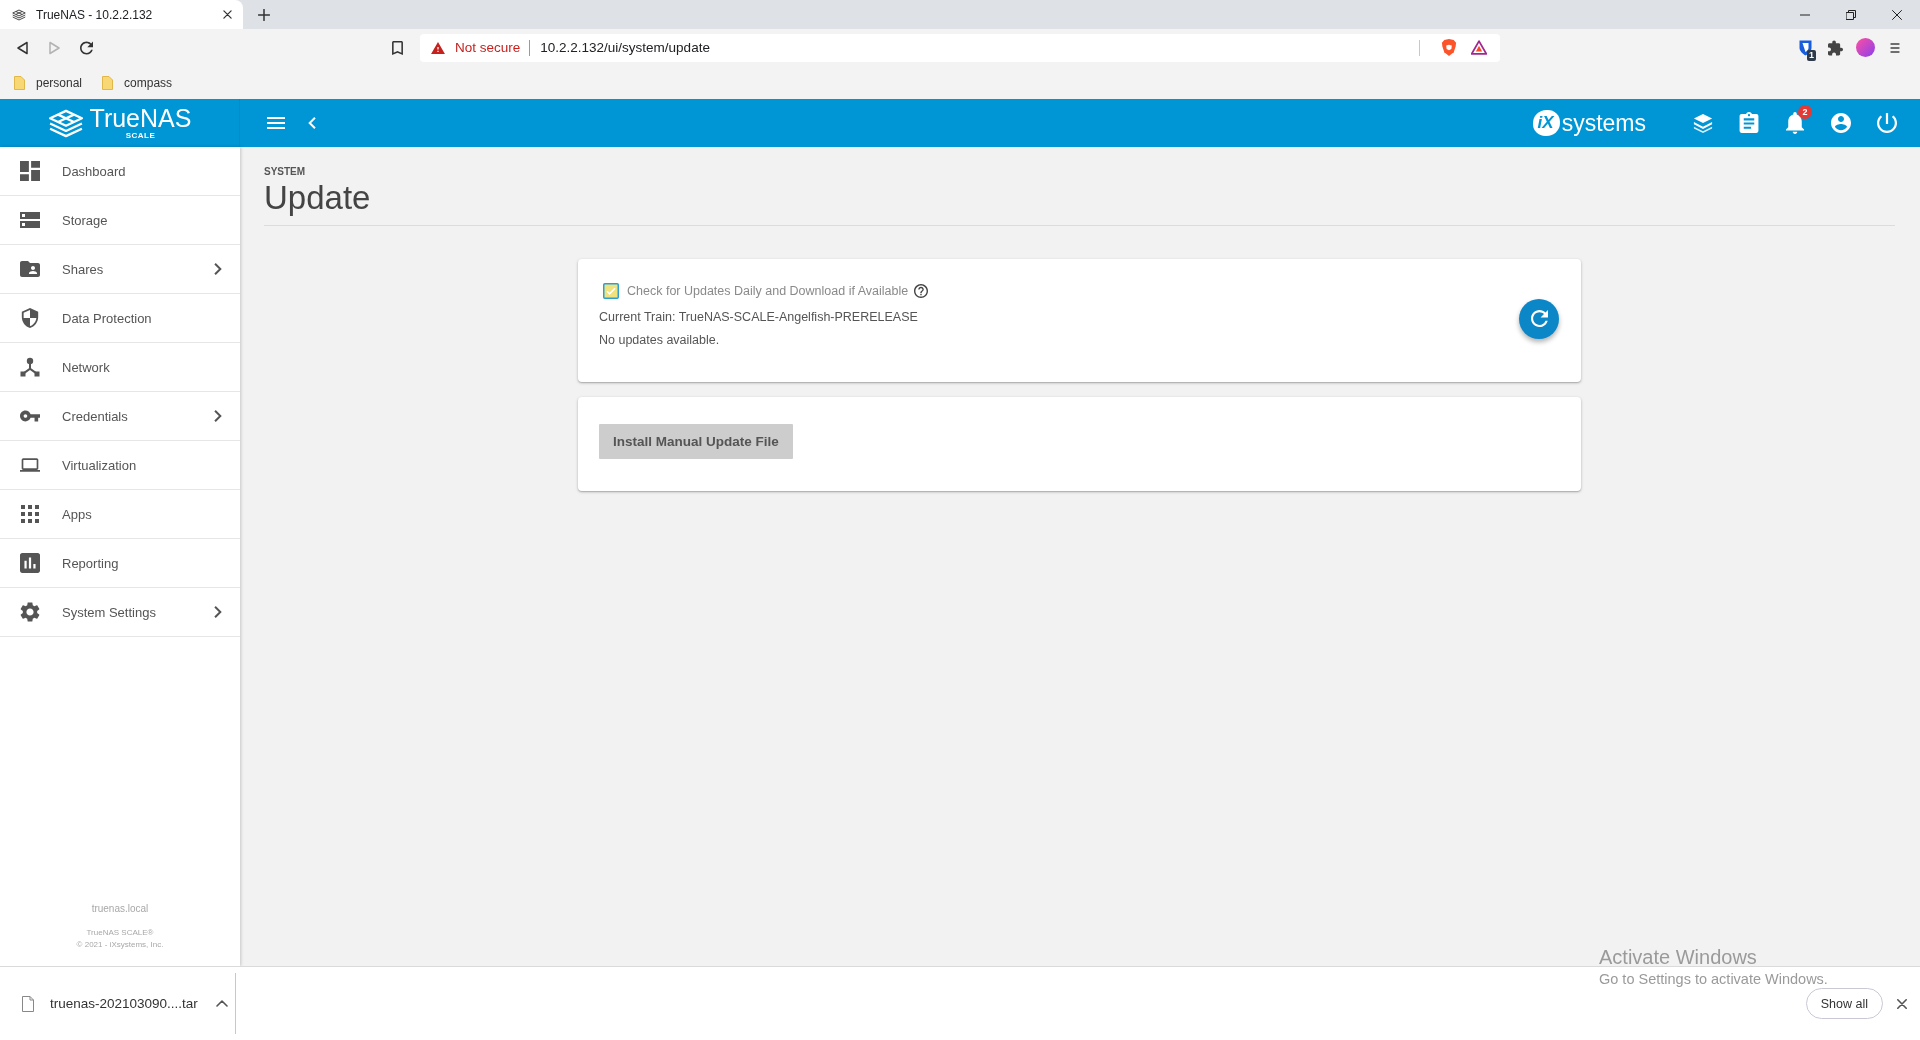  Describe the element at coordinates (1835, 47) in the screenshot. I see `puzzle-piece-icon` at that location.